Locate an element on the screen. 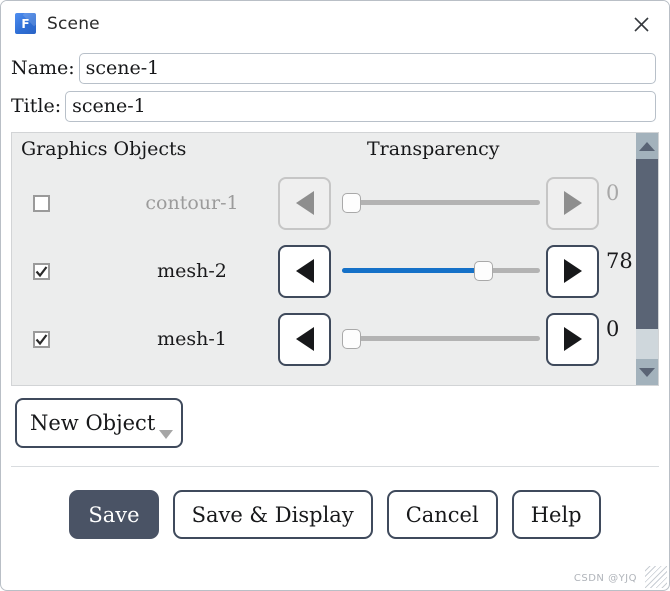 The width and height of the screenshot is (670, 591). title-label: Title: is located at coordinates (36, 106).